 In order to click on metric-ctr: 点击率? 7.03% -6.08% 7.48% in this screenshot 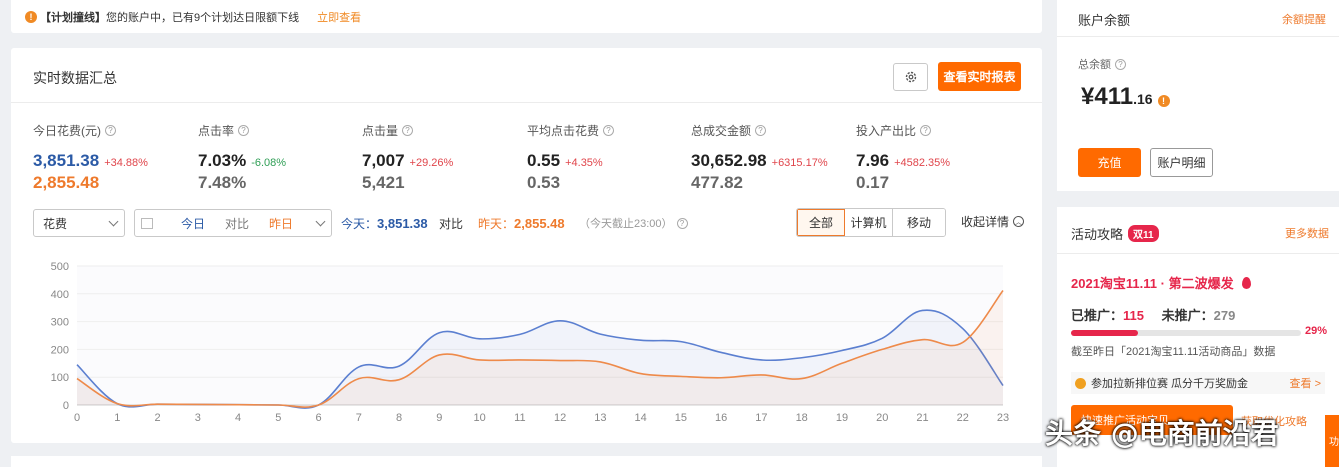, I will do `click(278, 157)`.